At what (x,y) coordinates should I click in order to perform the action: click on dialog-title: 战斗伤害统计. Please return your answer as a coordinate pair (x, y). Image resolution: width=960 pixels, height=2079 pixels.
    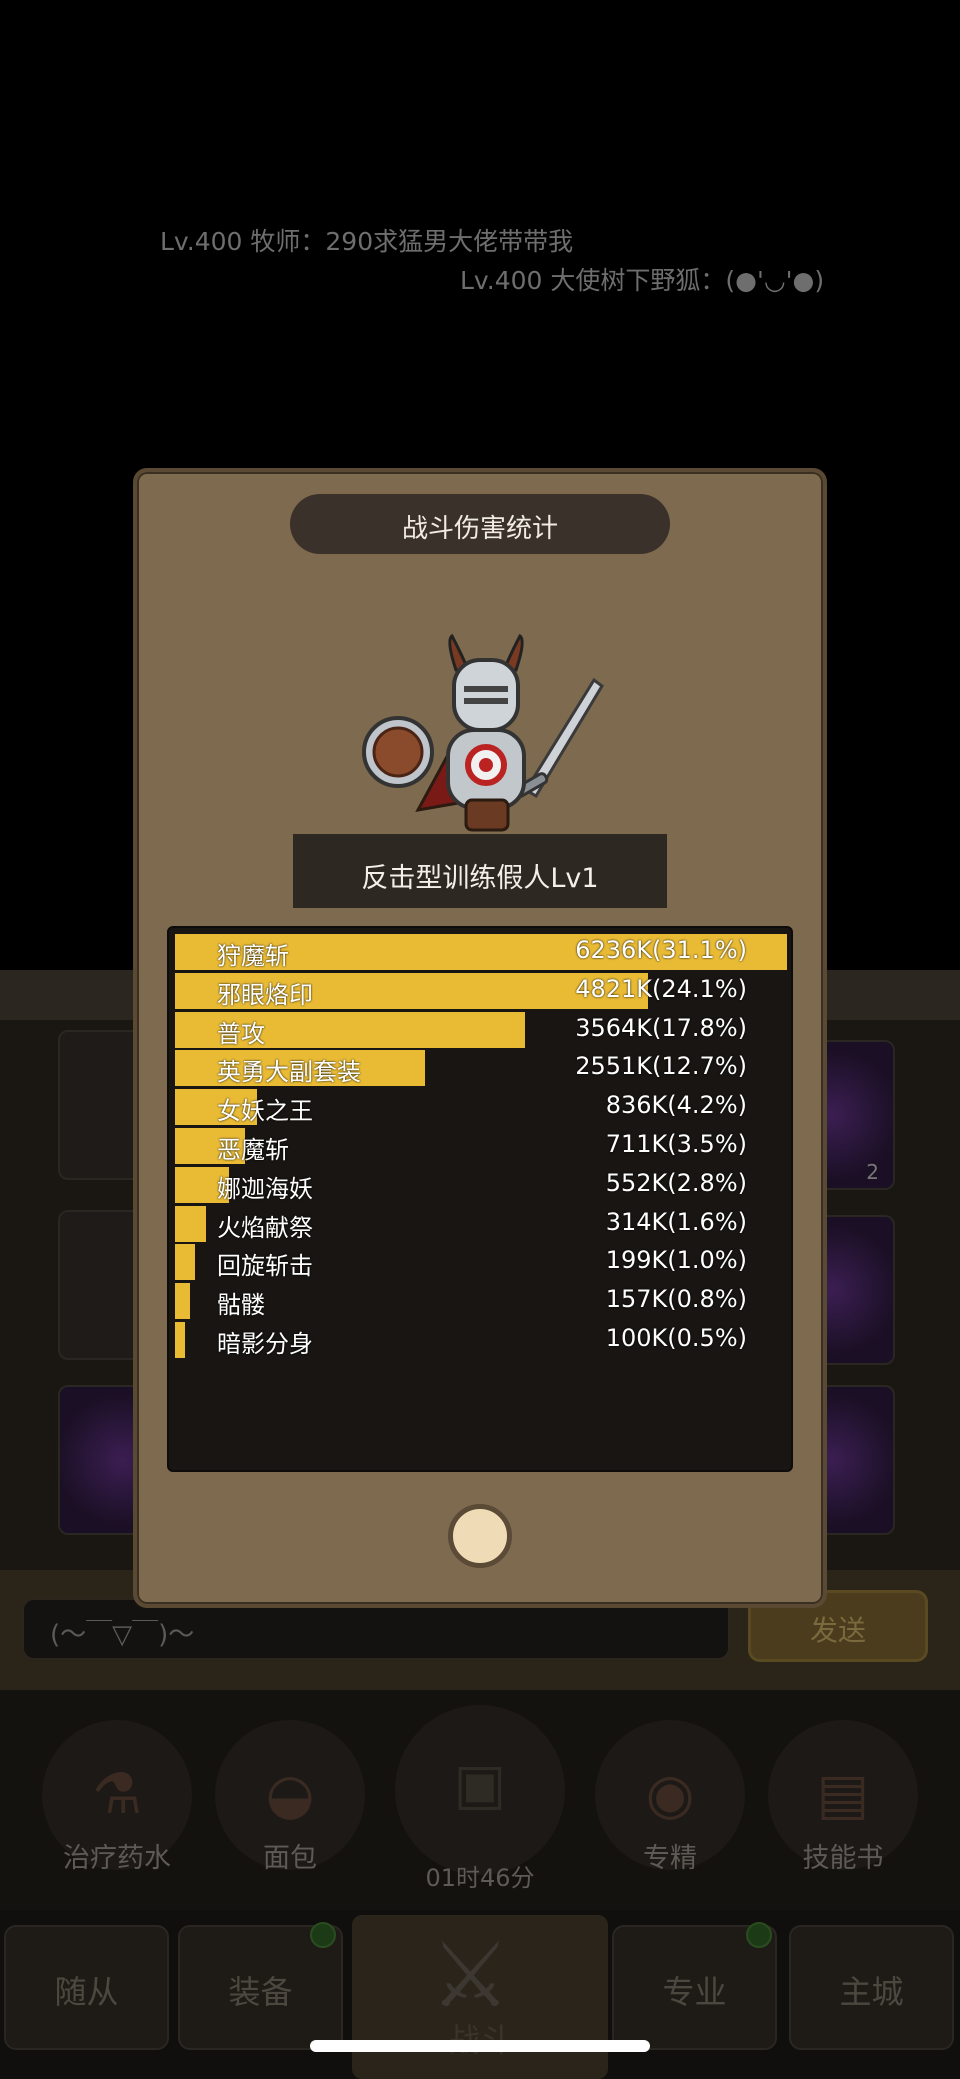
    Looking at the image, I should click on (479, 529).